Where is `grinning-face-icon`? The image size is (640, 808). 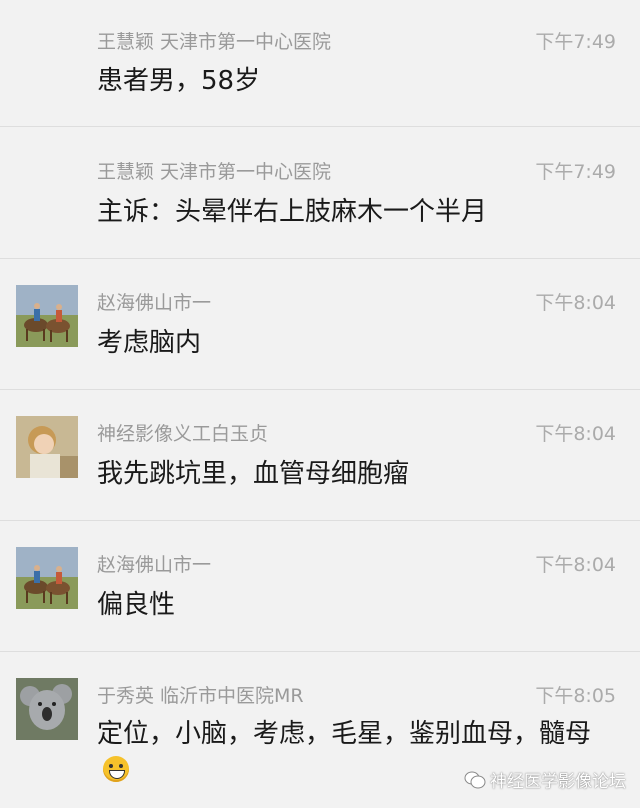
grinning-face-icon is located at coordinates (116, 769).